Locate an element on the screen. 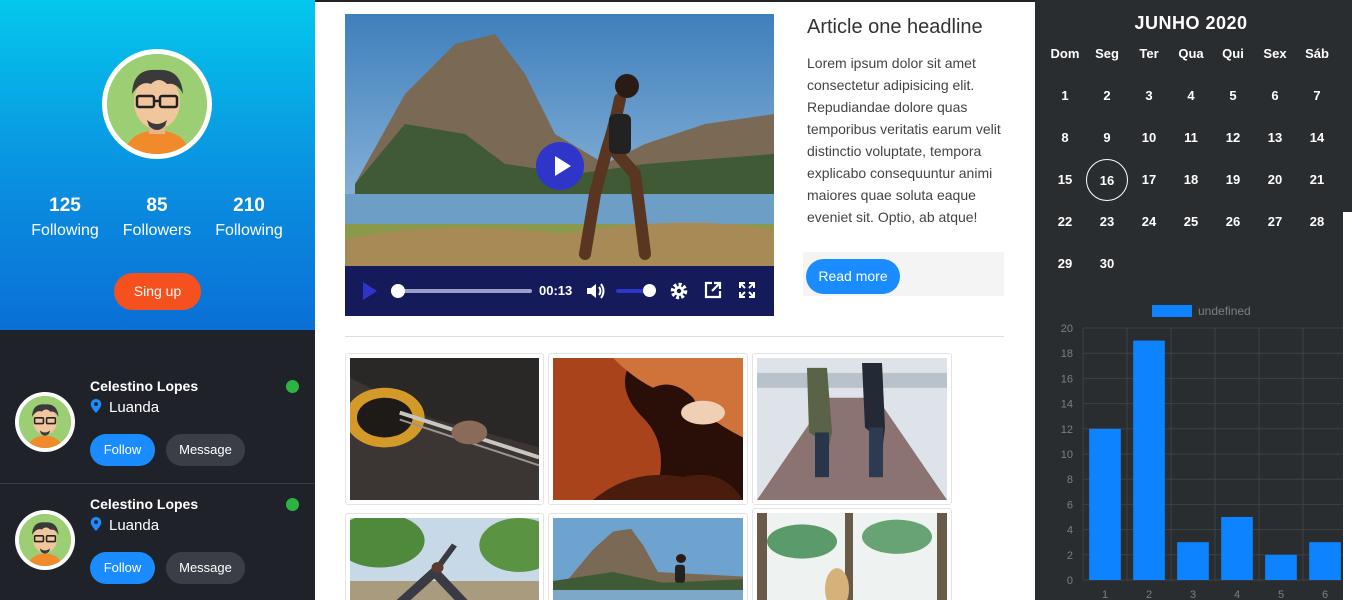 Image resolution: width=1352 pixels, height=600 pixels. signup-button: Sing up is located at coordinates (157, 291).